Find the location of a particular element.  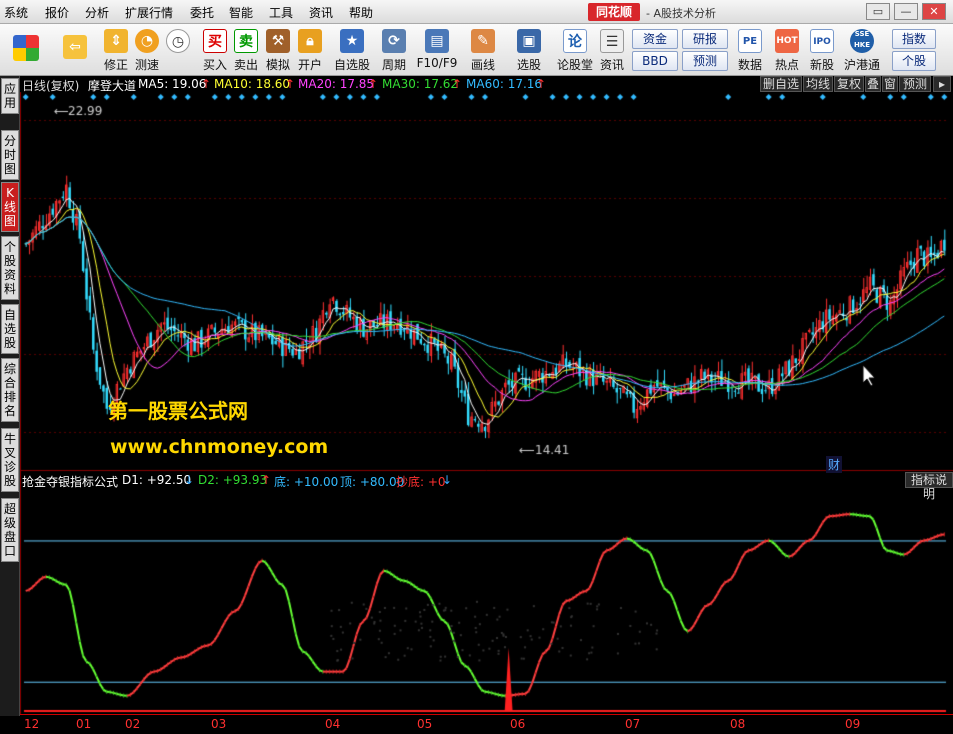

news-button: ☰ 资讯 is located at coordinates (612, 50).